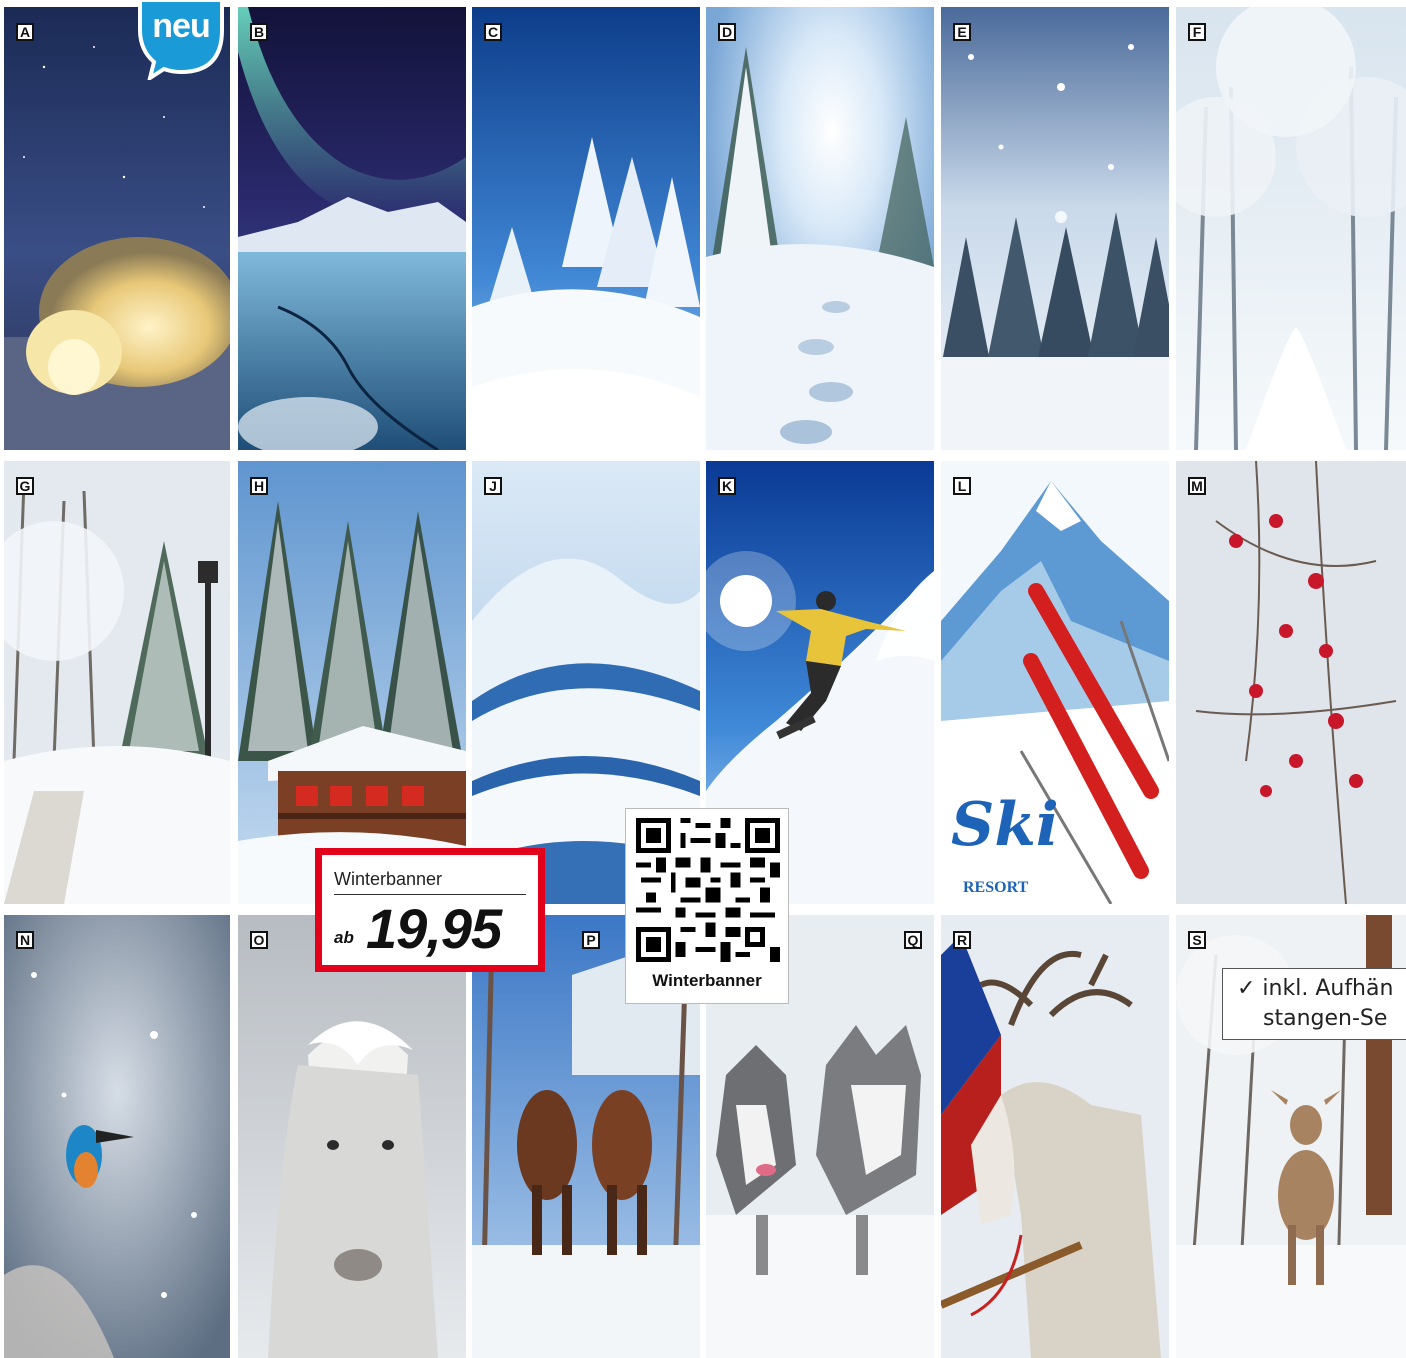  I want to click on feature-line-1: ✓ inkl. Aufhän, so click(1315, 988).